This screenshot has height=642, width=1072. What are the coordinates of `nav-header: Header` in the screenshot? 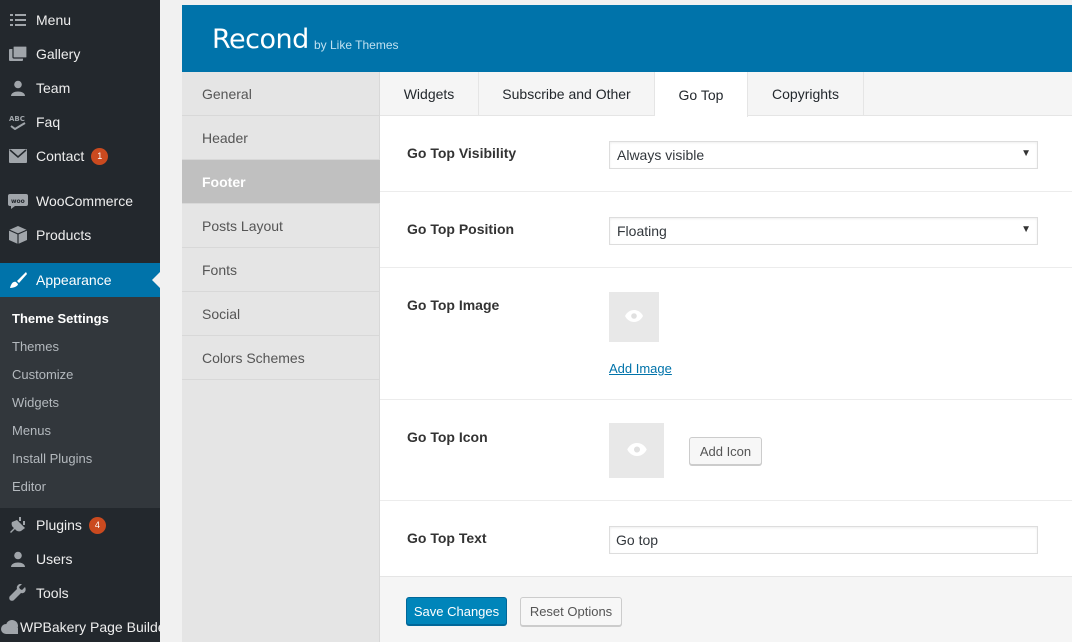 It's located at (281, 138).